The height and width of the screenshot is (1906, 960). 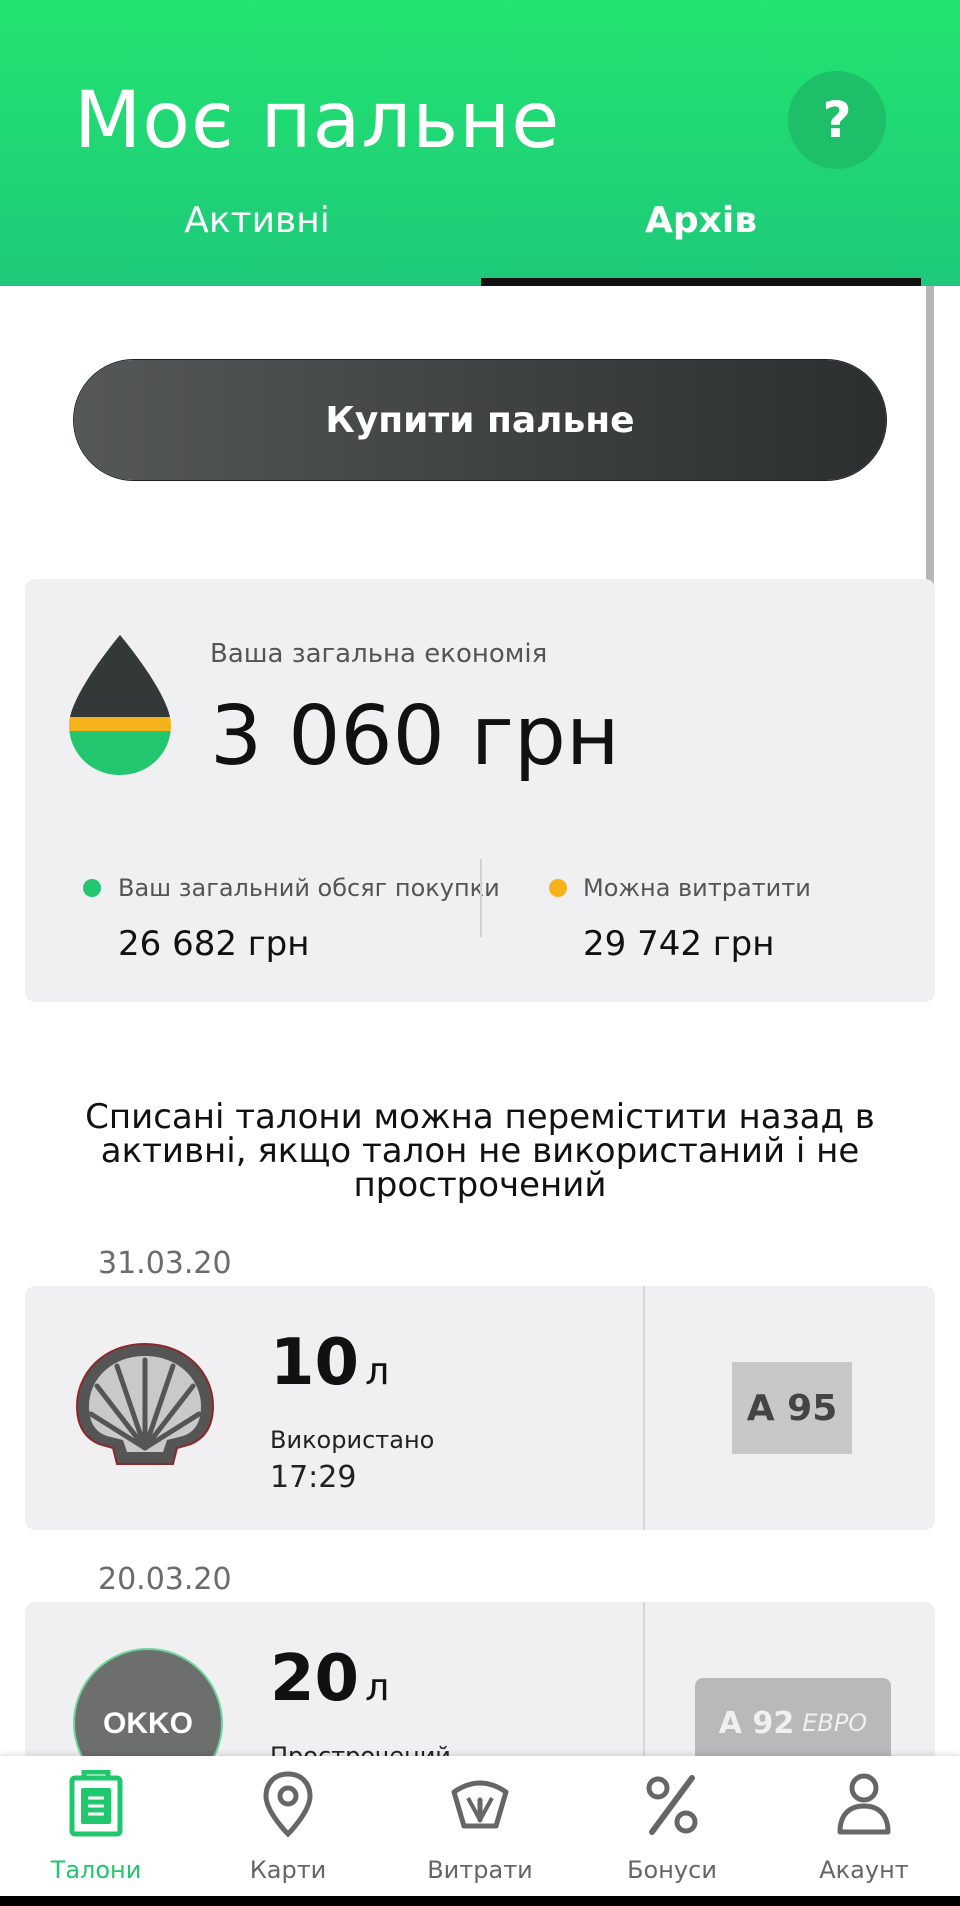 I want to click on fuel-type-badge: А 92 ЕВРО, so click(x=793, y=1723).